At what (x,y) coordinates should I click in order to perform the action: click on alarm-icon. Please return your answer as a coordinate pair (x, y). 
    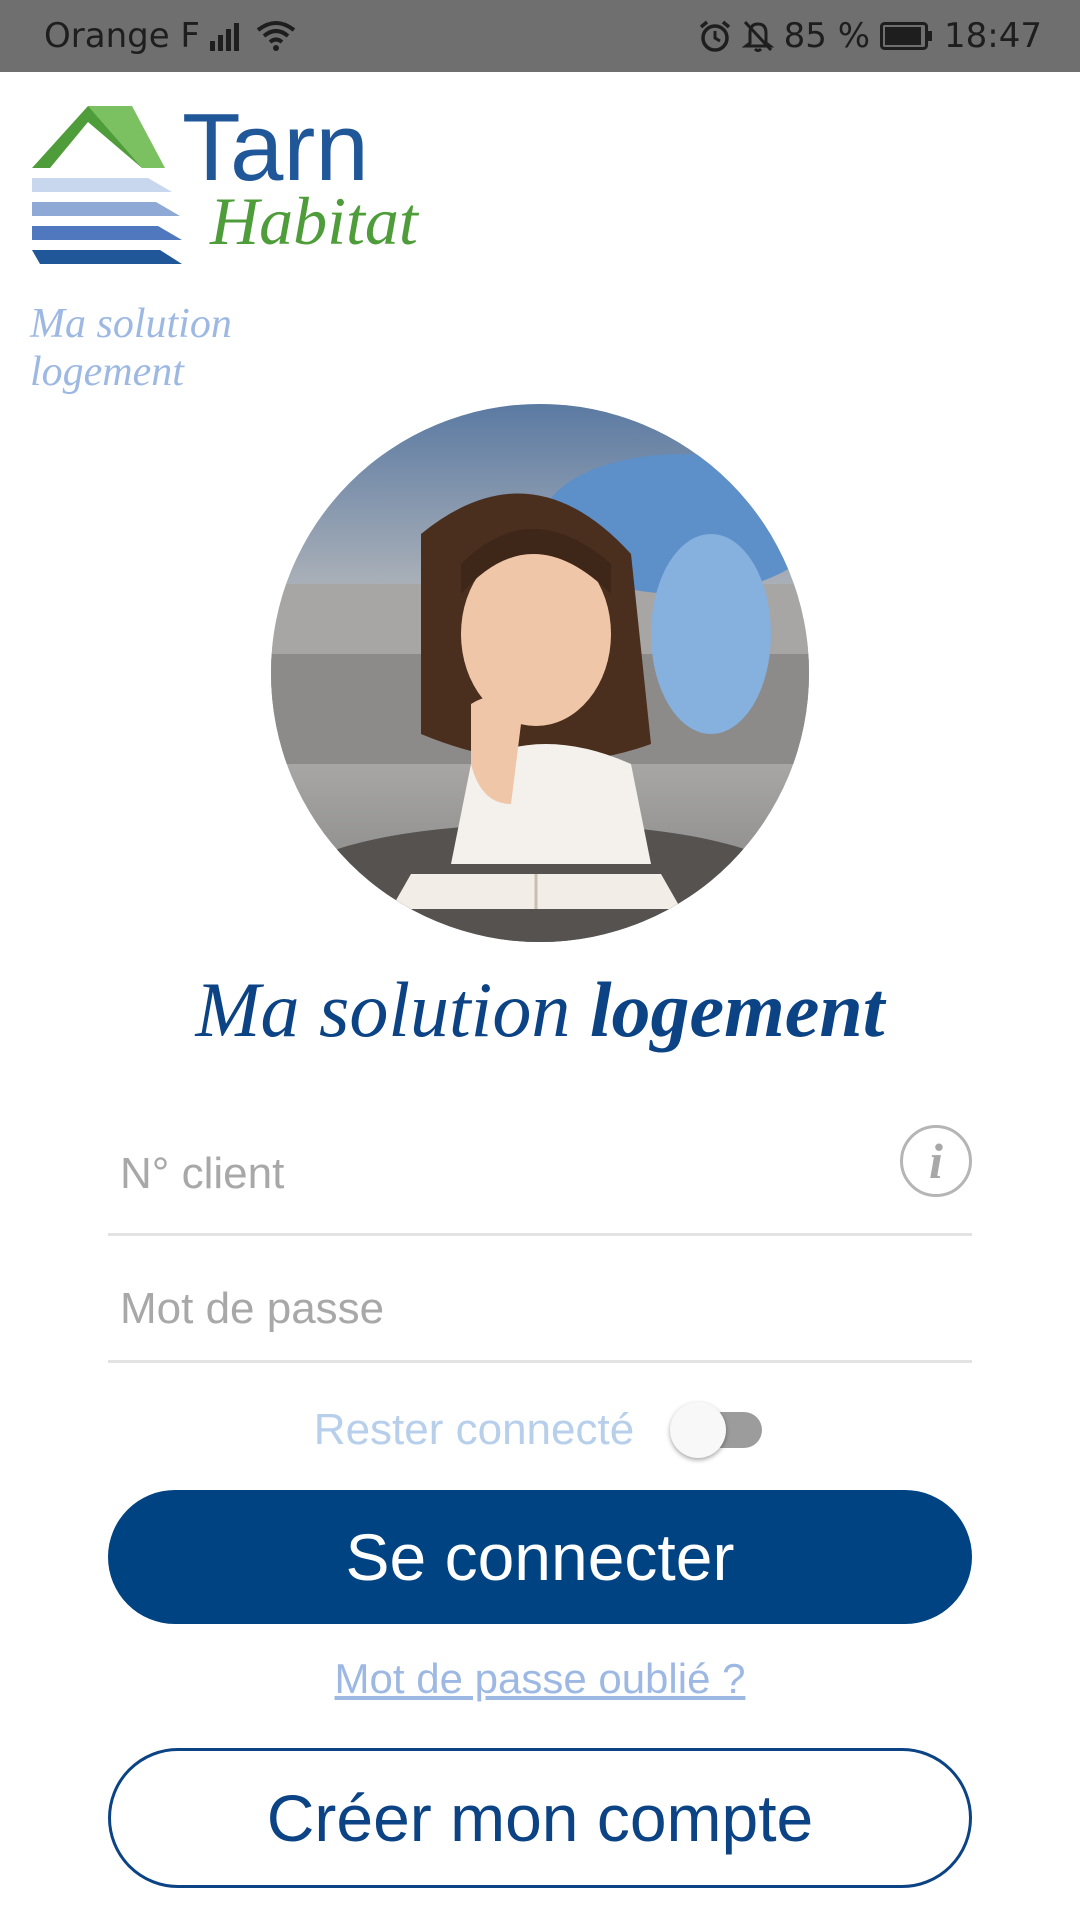
    Looking at the image, I should click on (715, 36).